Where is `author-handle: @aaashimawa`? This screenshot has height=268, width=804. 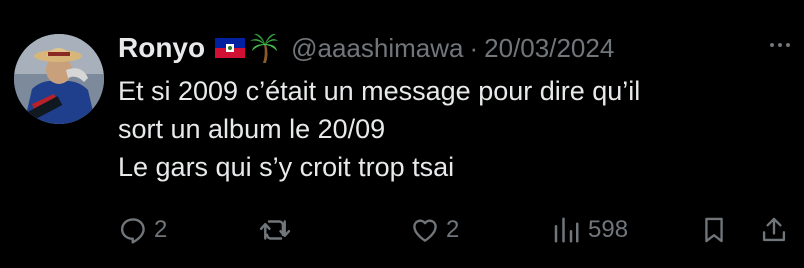 author-handle: @aaashimawa is located at coordinates (377, 48).